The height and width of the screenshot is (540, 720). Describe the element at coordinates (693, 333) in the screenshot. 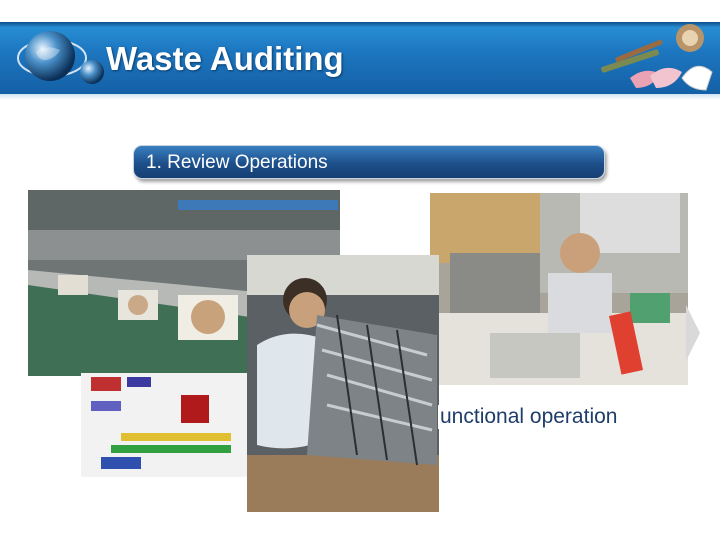

I see `arrow-shape` at that location.